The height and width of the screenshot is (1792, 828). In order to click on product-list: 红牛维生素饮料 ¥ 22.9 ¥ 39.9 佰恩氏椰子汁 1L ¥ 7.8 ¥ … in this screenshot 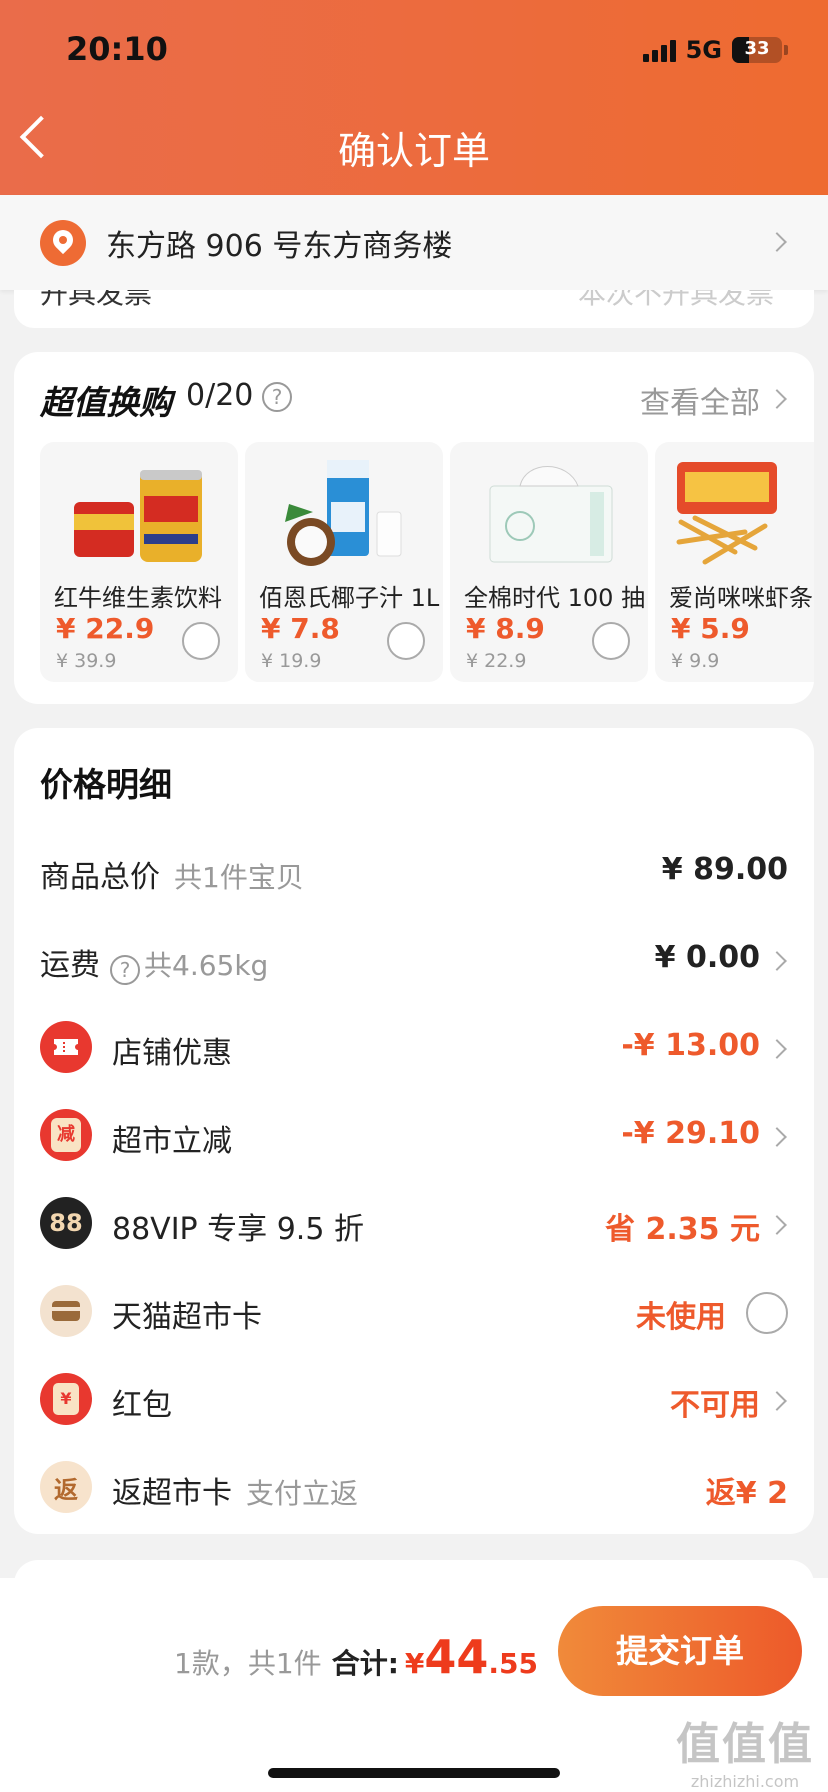, I will do `click(427, 562)`.